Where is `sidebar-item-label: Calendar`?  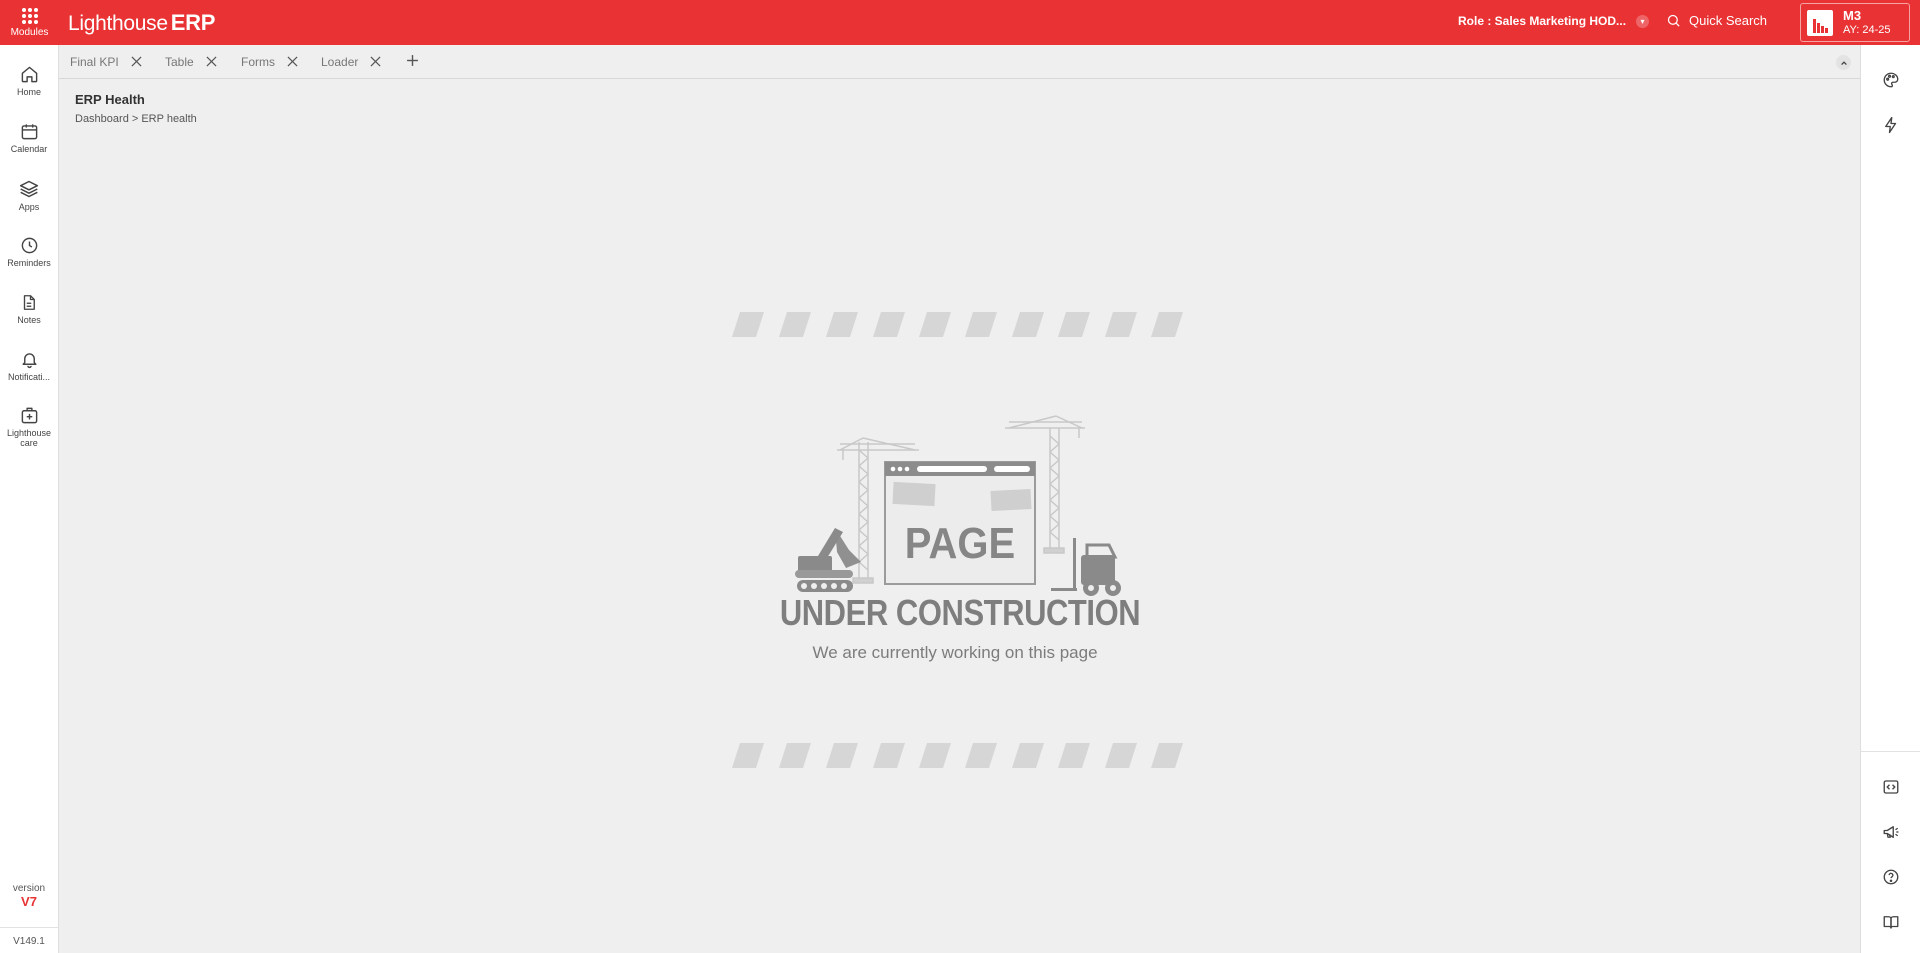 sidebar-item-label: Calendar is located at coordinates (29, 149).